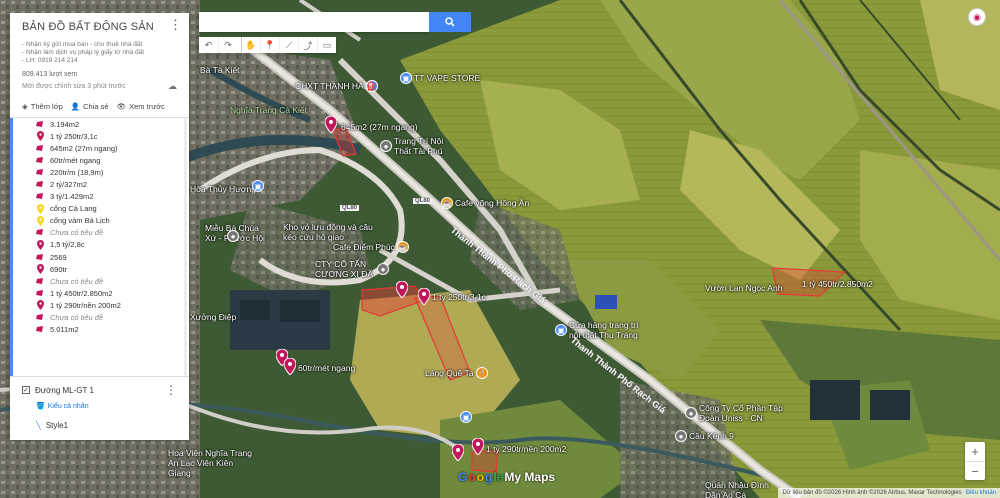  What do you see at coordinates (326, 45) in the screenshot?
I see `ruler-icon: ▭` at bounding box center [326, 45].